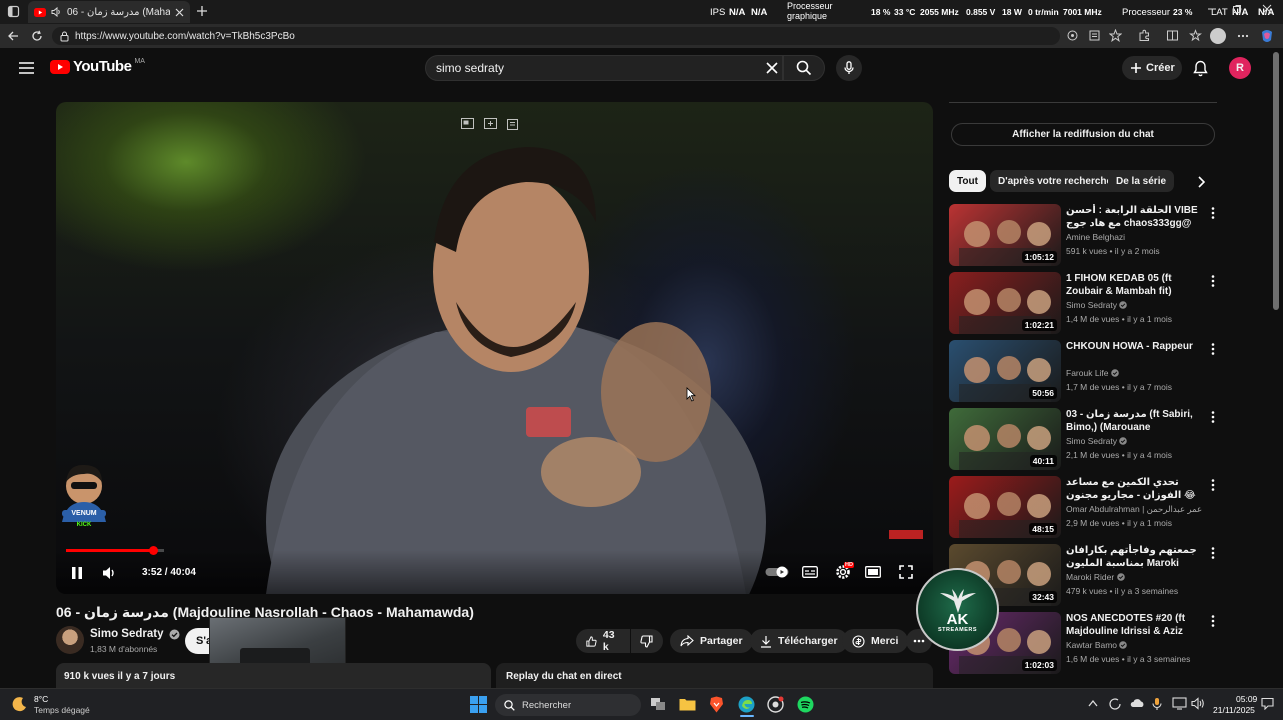 This screenshot has width=1283, height=720. I want to click on overlay-notes-icon, so click(512, 124).